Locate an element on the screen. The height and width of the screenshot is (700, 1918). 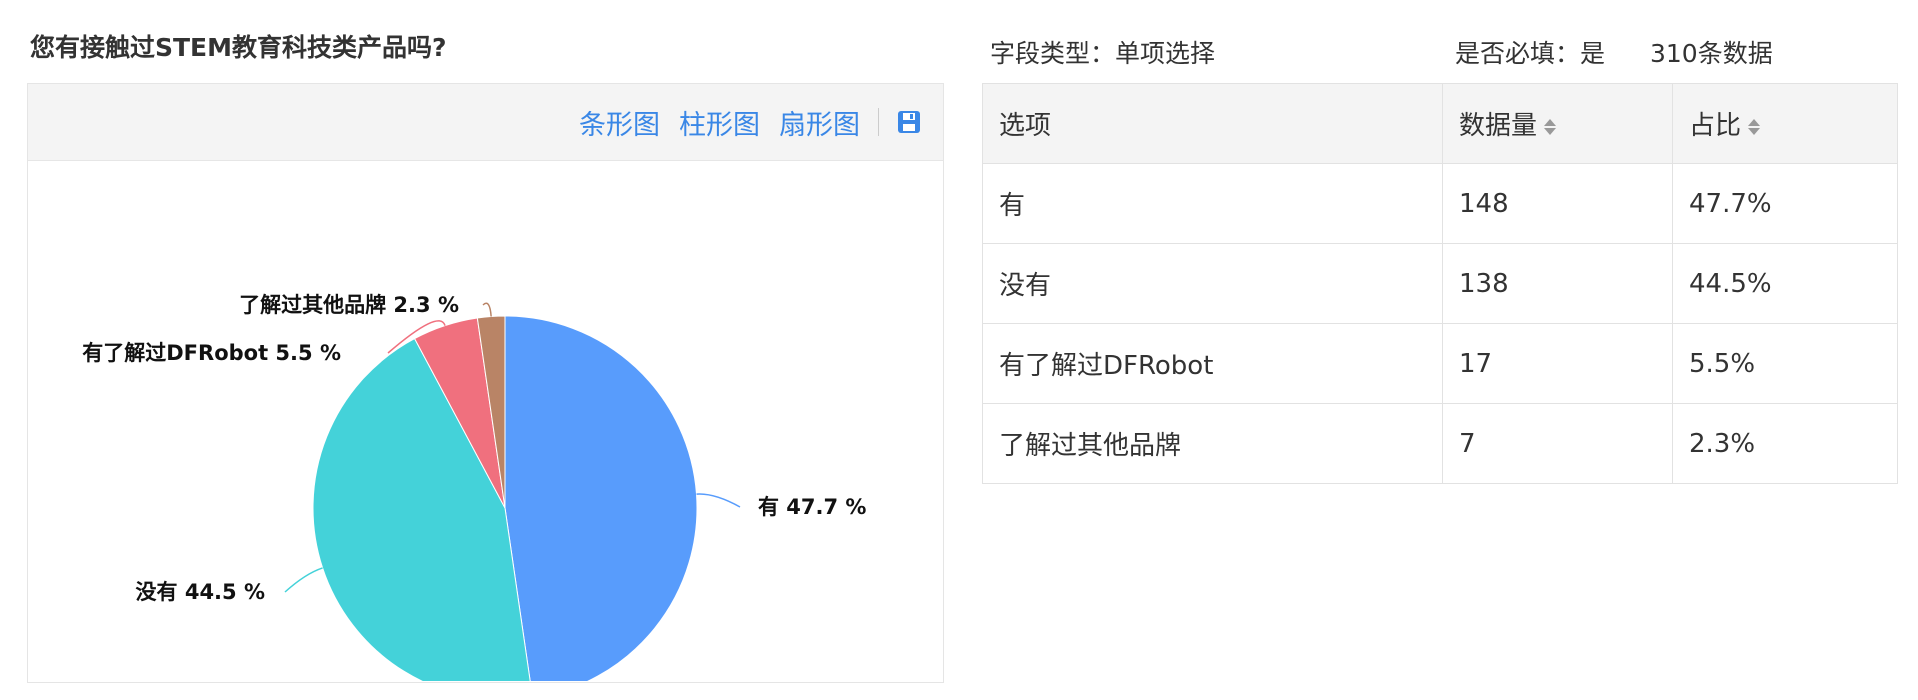
chart-toolbar: 条形图 柱形图 扇形图 is located at coordinates (485, 122).